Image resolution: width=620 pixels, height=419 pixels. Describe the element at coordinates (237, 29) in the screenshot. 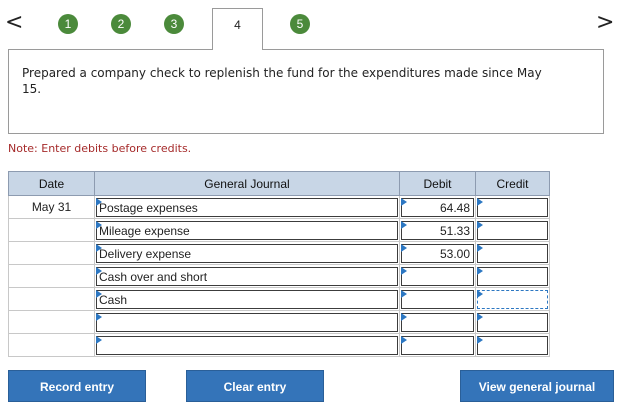

I see `tab-4-active: 4` at that location.